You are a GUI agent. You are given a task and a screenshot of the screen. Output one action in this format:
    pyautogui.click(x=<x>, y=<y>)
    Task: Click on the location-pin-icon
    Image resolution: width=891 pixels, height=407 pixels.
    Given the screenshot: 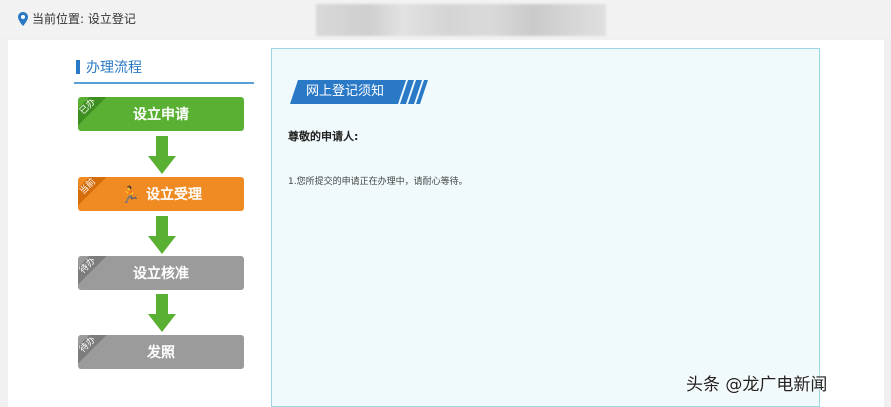 What is the action you would take?
    pyautogui.click(x=23, y=18)
    